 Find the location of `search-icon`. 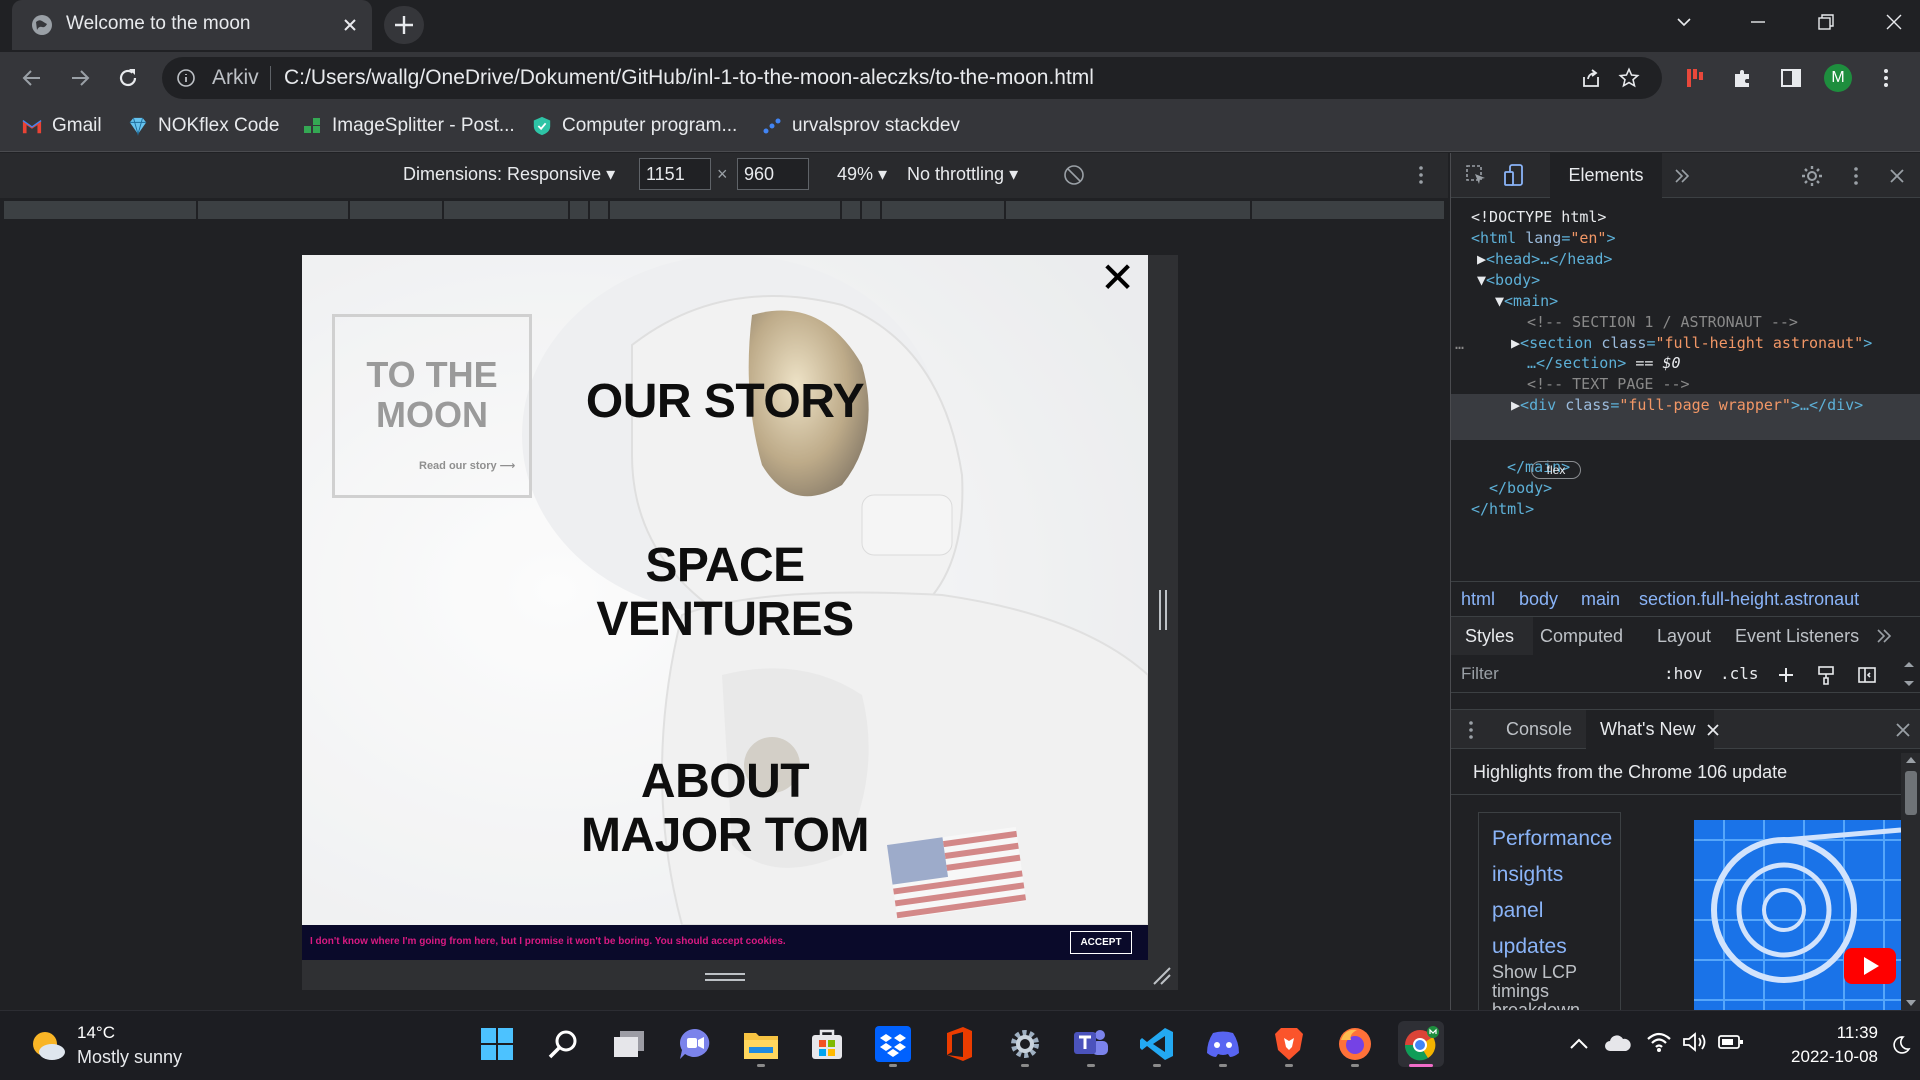

search-icon is located at coordinates (563, 1044).